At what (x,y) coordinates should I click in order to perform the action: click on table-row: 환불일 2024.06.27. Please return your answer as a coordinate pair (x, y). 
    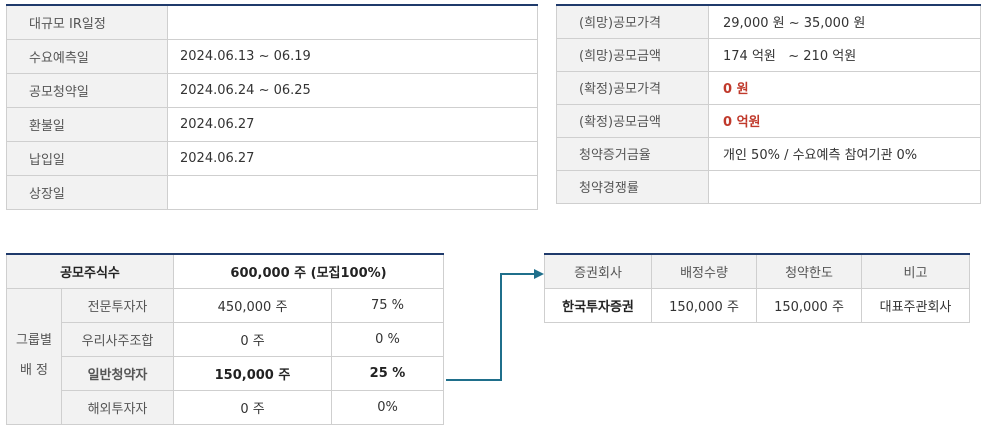
    Looking at the image, I should click on (272, 124).